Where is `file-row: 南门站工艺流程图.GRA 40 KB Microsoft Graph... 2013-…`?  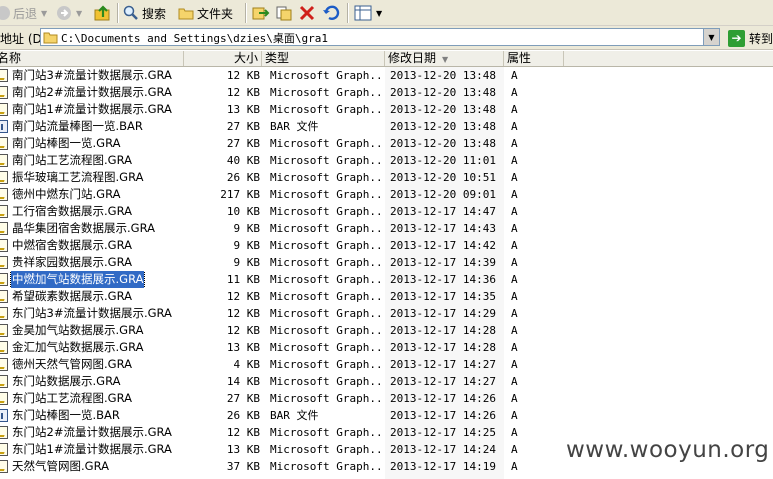
file-row: 南门站工艺流程图.GRA 40 KB Microsoft Graph... 2013-… is located at coordinates (386, 160).